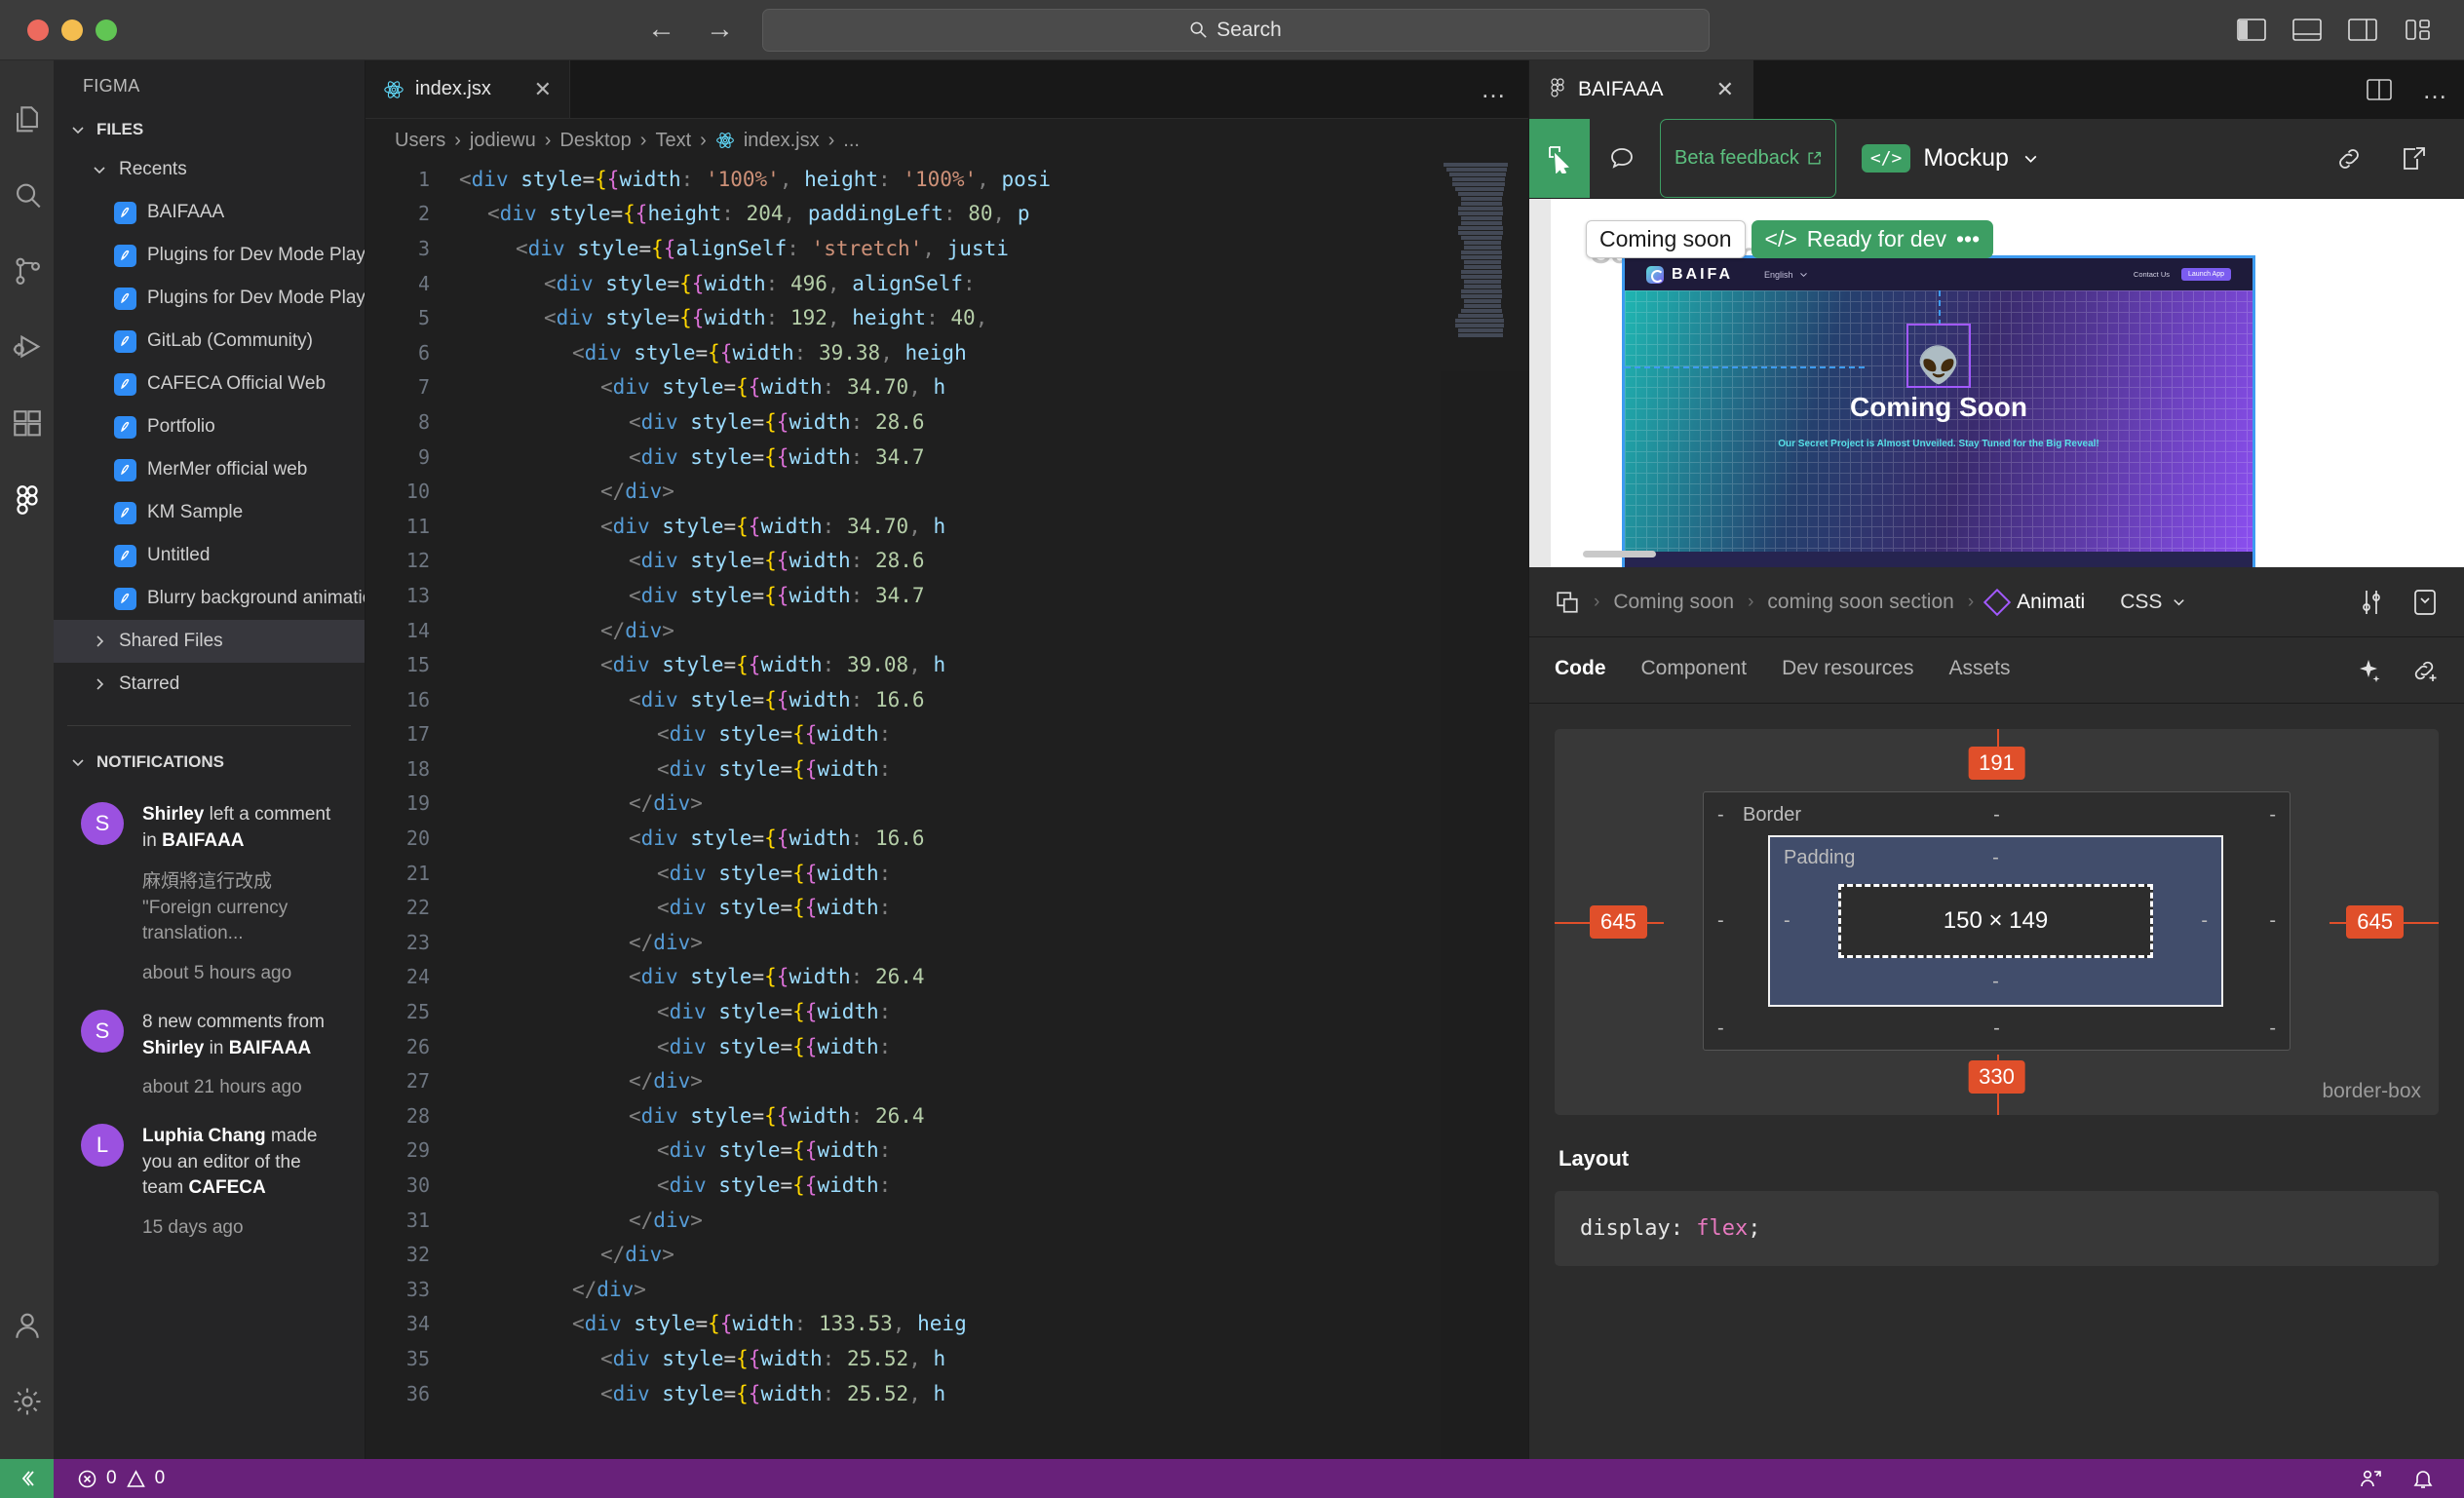  What do you see at coordinates (27, 500) in the screenshot?
I see `sidebar-item-figma` at bounding box center [27, 500].